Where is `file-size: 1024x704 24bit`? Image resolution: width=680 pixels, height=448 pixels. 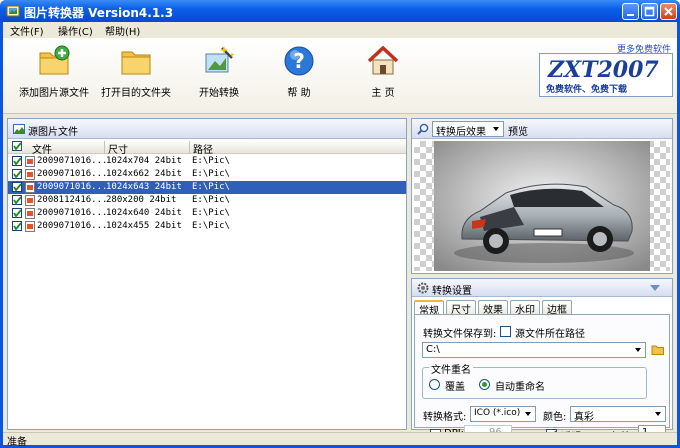
file-size: 1024x704 24bit is located at coordinates (144, 161).